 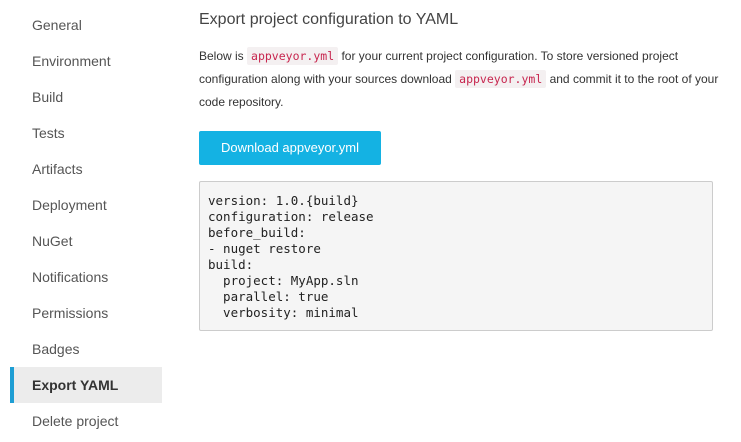 I want to click on sidebar-item-deployment: Deployment, so click(x=86, y=205).